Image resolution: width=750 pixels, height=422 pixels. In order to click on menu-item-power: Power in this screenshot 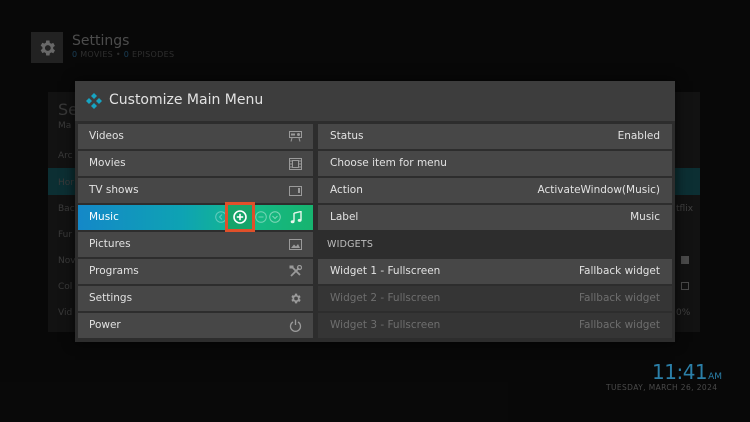, I will do `click(195, 325)`.